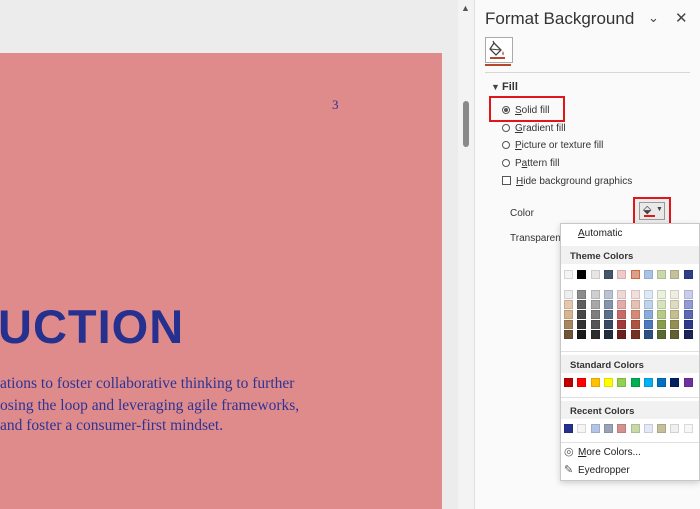  What do you see at coordinates (92, 326) in the screenshot?
I see `slide-title: UCTION` at bounding box center [92, 326].